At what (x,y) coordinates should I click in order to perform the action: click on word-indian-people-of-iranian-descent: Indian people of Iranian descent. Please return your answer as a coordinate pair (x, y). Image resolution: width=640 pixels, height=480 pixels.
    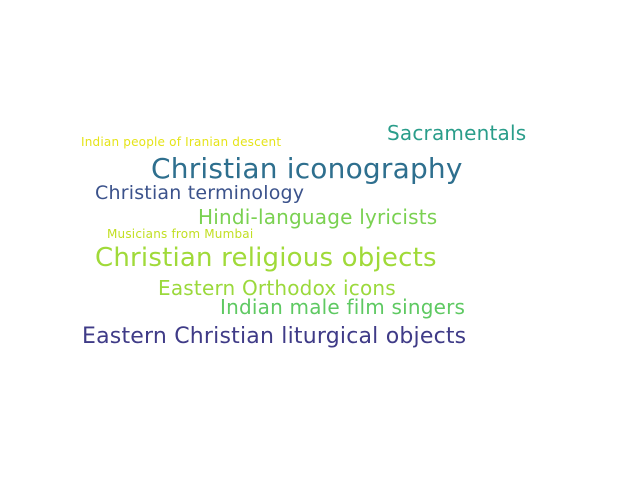
    Looking at the image, I should click on (181, 142).